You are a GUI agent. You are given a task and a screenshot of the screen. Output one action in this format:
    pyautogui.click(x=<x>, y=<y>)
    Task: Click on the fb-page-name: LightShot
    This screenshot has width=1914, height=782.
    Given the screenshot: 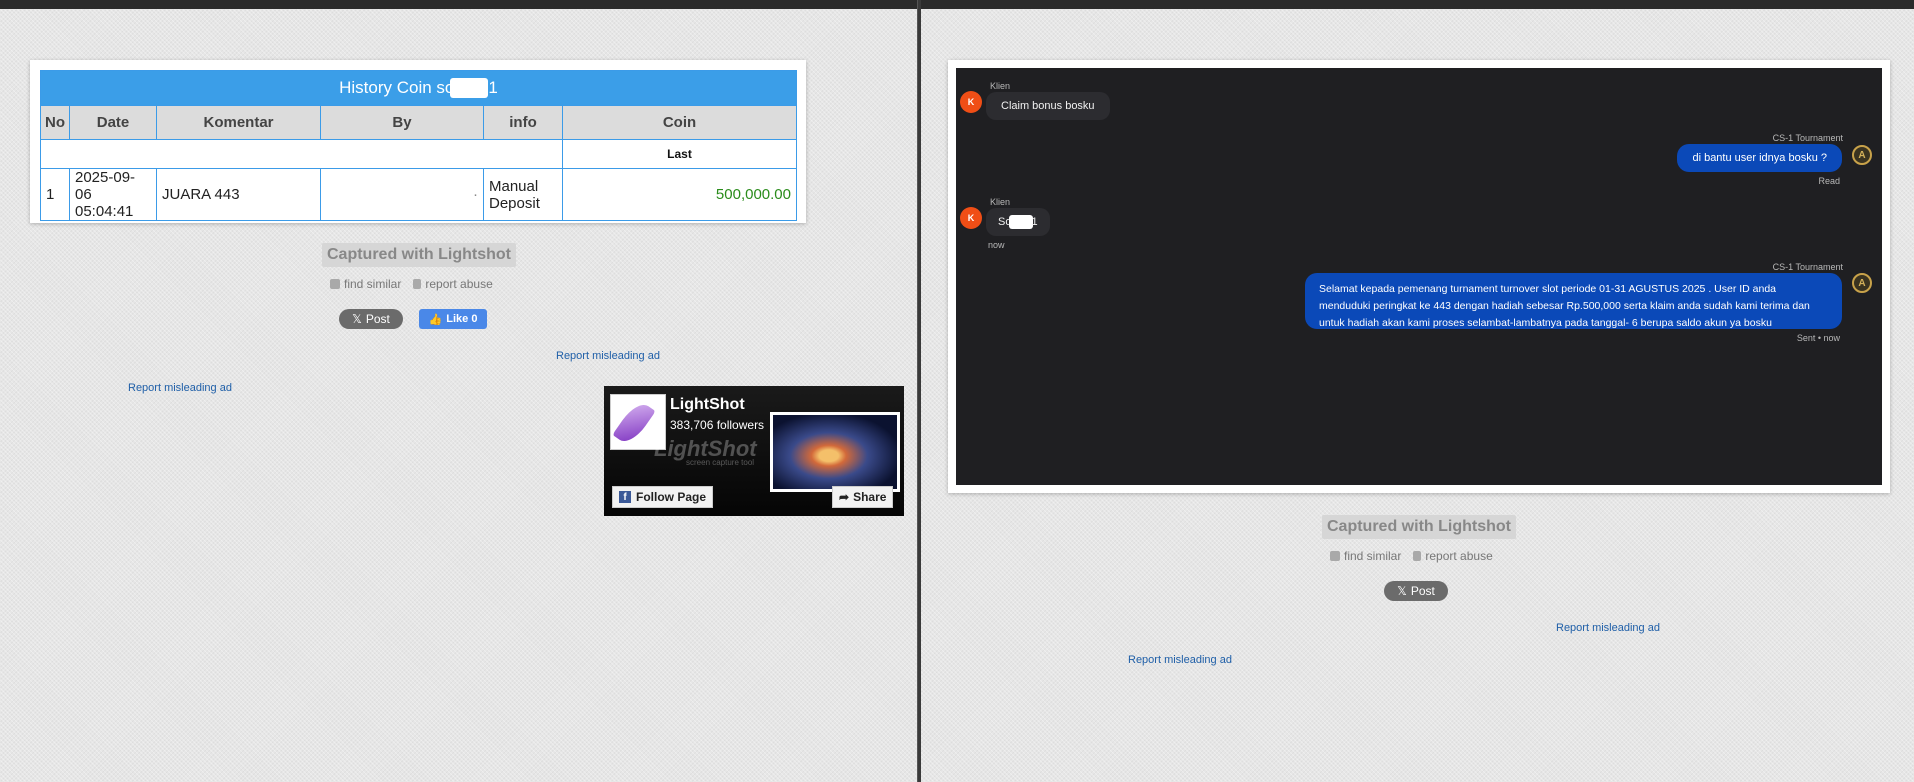 What is the action you would take?
    pyautogui.click(x=707, y=405)
    